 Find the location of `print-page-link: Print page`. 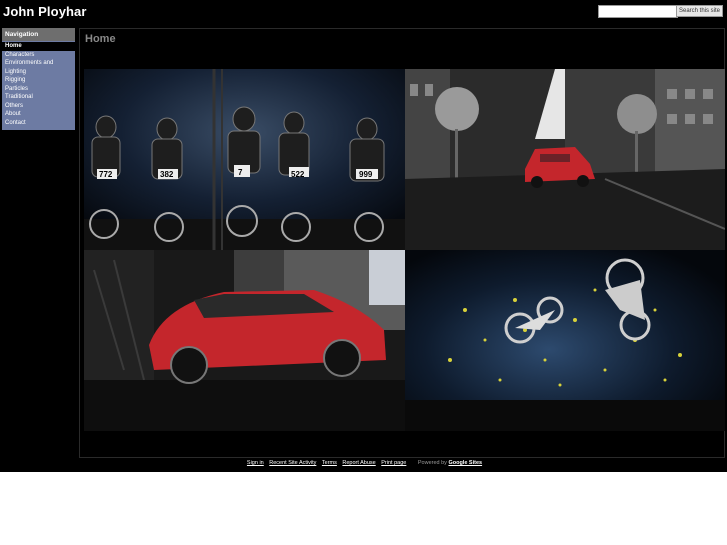

print-page-link: Print page is located at coordinates (393, 463).